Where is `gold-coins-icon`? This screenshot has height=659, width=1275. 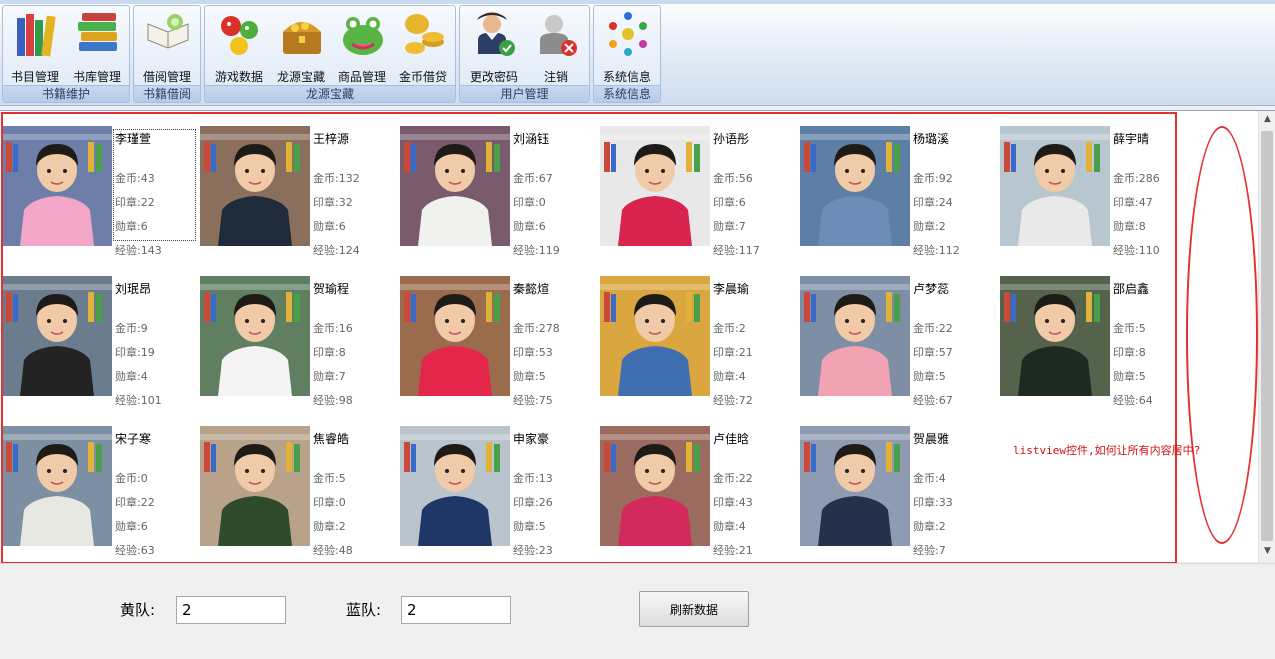 gold-coins-icon is located at coordinates (424, 34).